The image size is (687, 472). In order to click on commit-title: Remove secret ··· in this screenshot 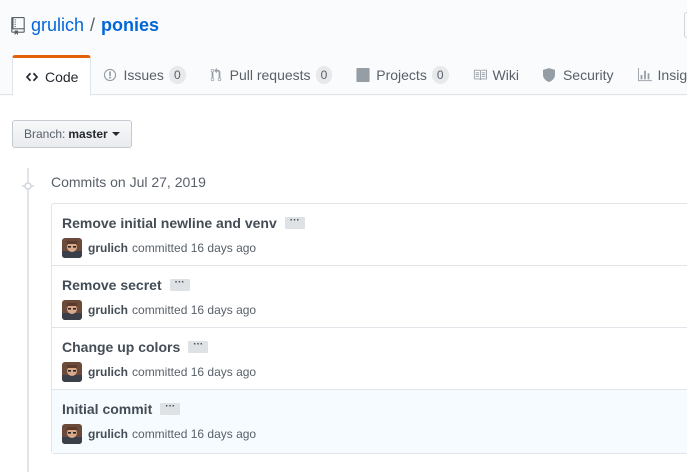, I will do `click(126, 285)`.